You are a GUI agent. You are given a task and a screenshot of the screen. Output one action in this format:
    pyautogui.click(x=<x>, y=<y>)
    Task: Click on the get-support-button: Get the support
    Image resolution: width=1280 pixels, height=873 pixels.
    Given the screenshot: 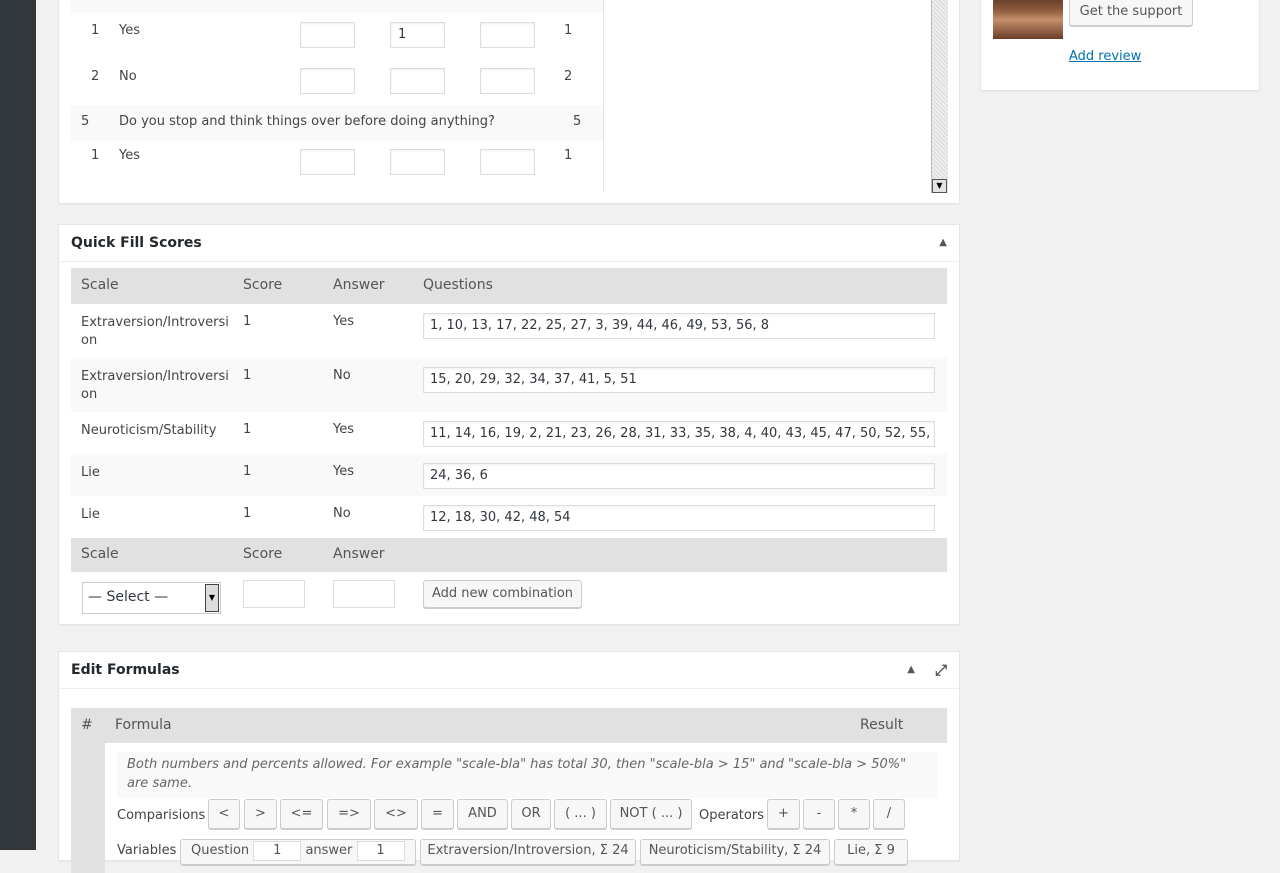 What is the action you would take?
    pyautogui.click(x=1131, y=13)
    